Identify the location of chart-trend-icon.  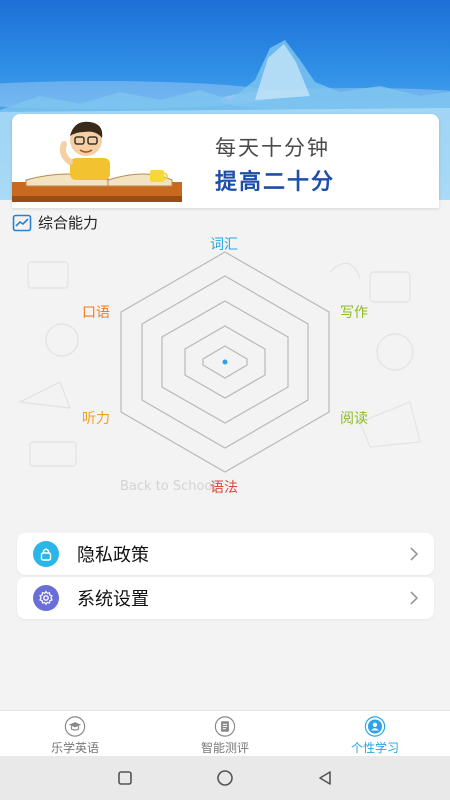
(22, 222).